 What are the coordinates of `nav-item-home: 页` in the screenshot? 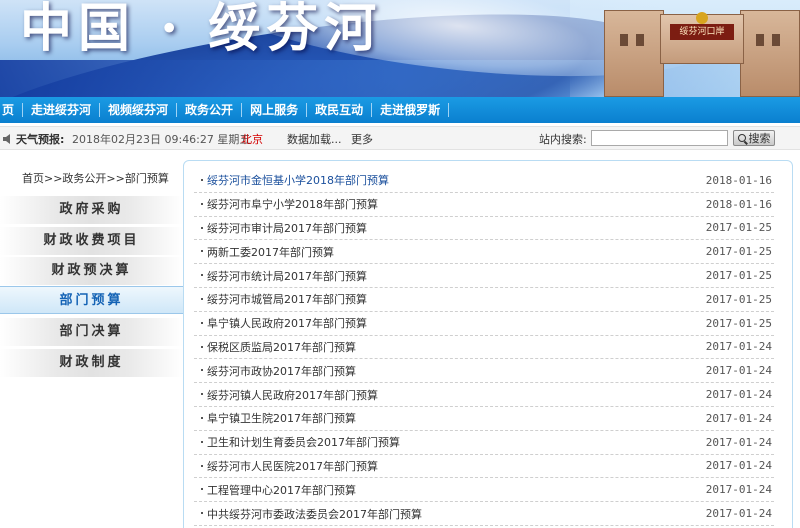 It's located at (11, 110).